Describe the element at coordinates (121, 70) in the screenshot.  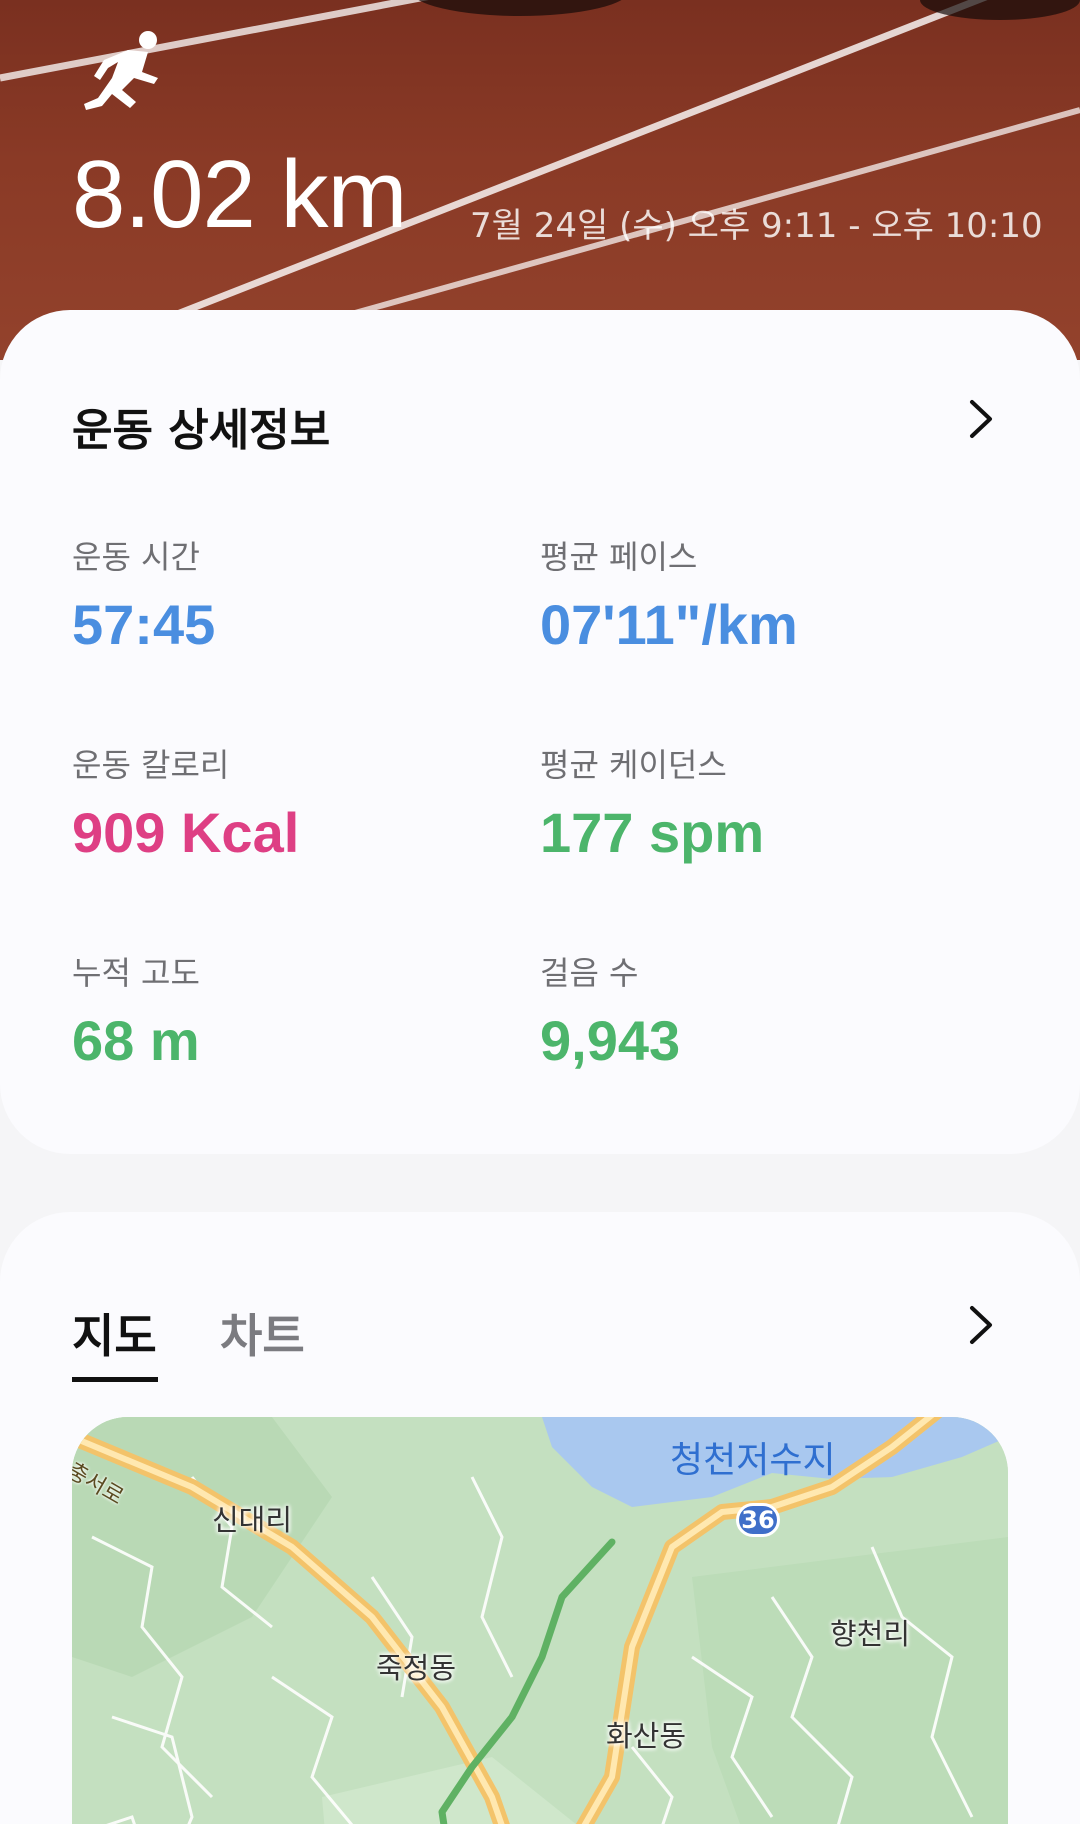
I see `running-person-icon` at that location.